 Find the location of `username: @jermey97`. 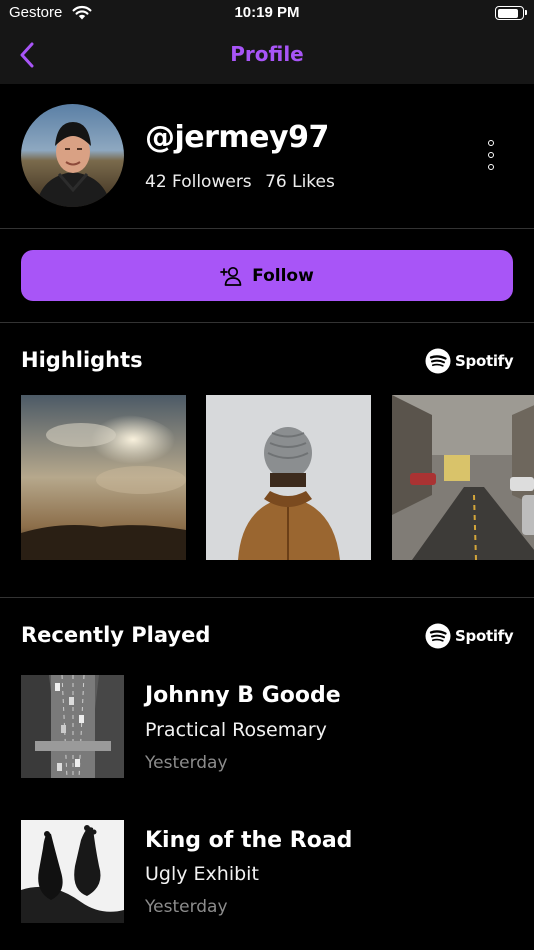

username: @jermey97 is located at coordinates (237, 137).